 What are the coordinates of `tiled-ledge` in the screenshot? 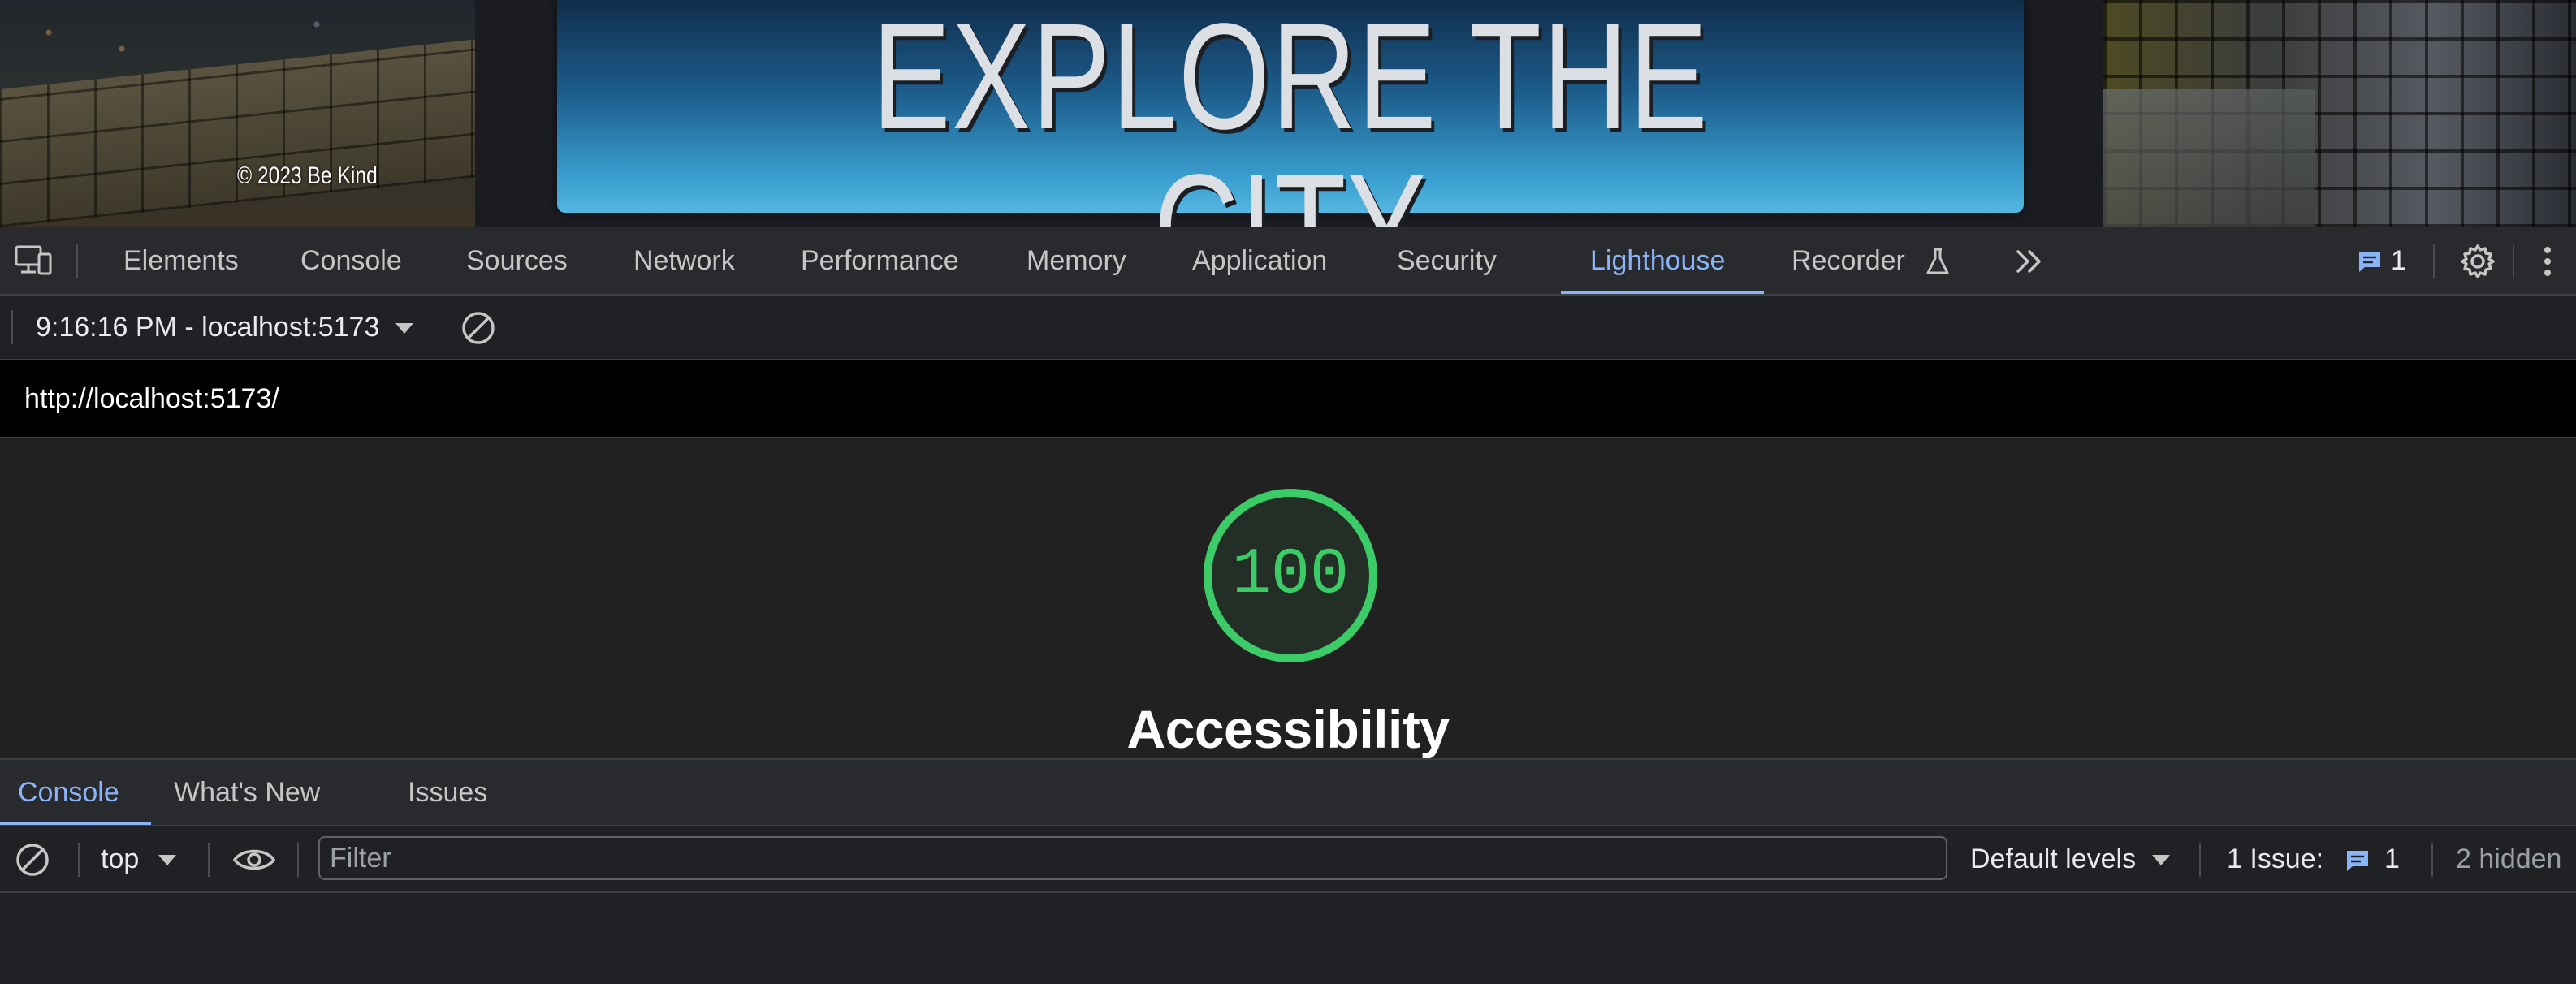 It's located at (238, 133).